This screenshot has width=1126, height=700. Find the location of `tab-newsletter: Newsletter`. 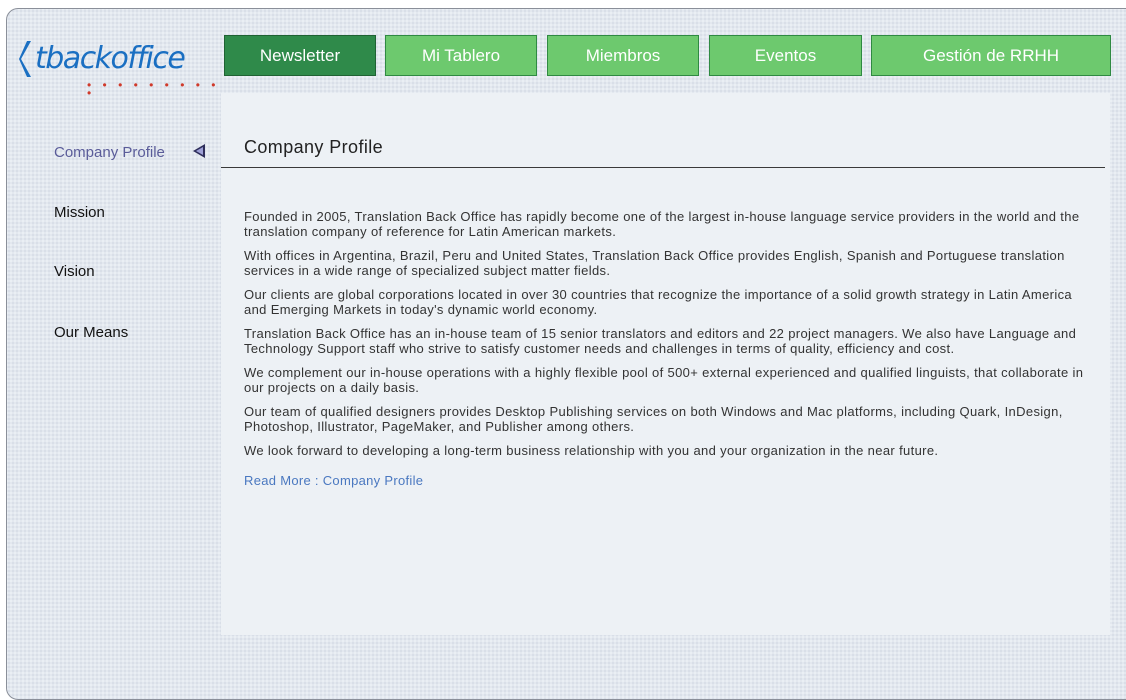

tab-newsletter: Newsletter is located at coordinates (300, 55).